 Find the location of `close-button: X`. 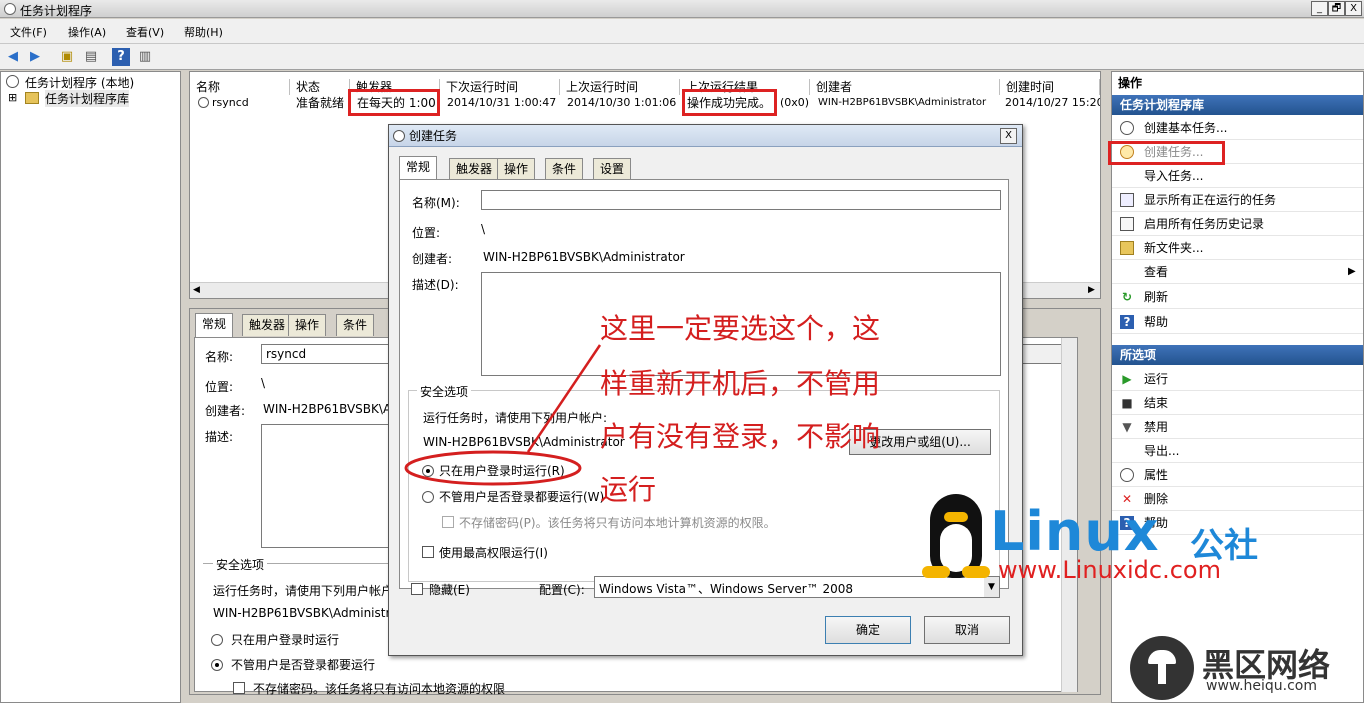

close-button: X is located at coordinates (1353, 8).